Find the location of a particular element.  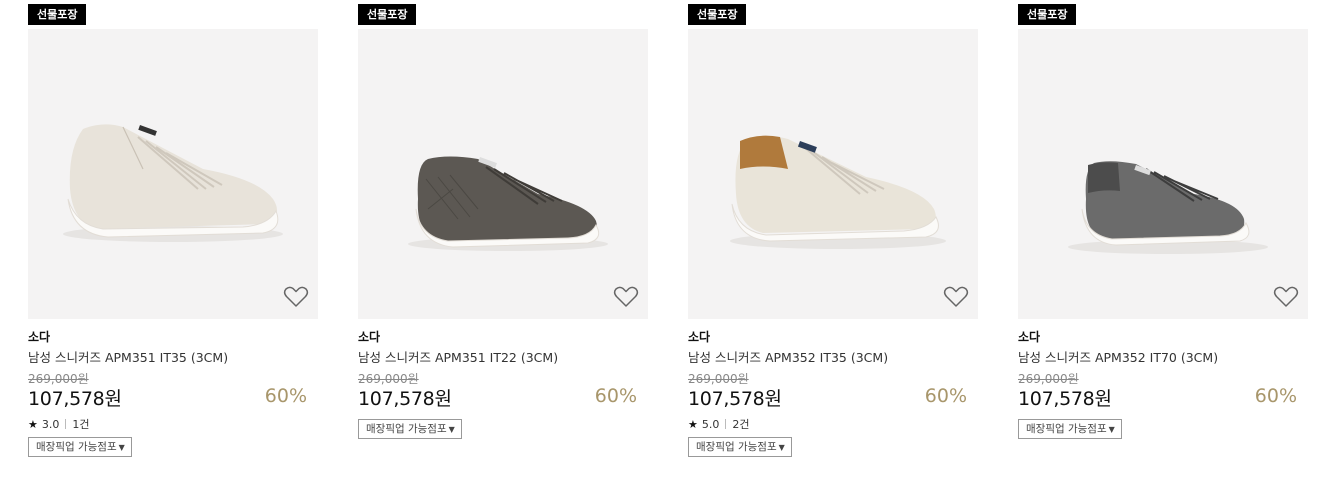

product-name: 남성 스니커즈 APM351 IT35 (3CM) is located at coordinates (128, 356).